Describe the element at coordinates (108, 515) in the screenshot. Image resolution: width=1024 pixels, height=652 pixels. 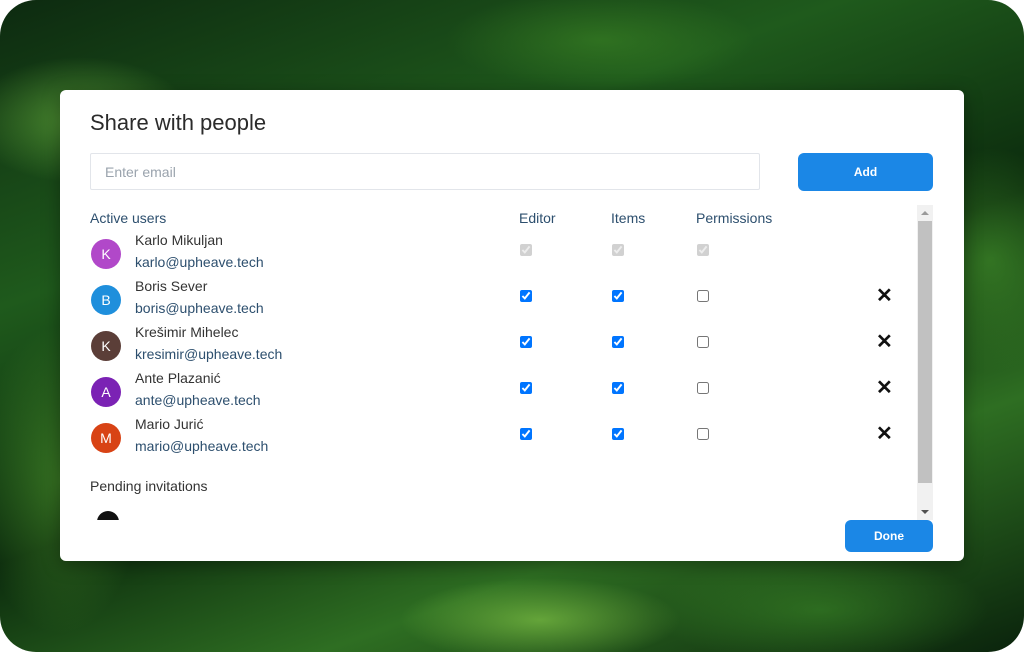
I see `user-icon` at that location.